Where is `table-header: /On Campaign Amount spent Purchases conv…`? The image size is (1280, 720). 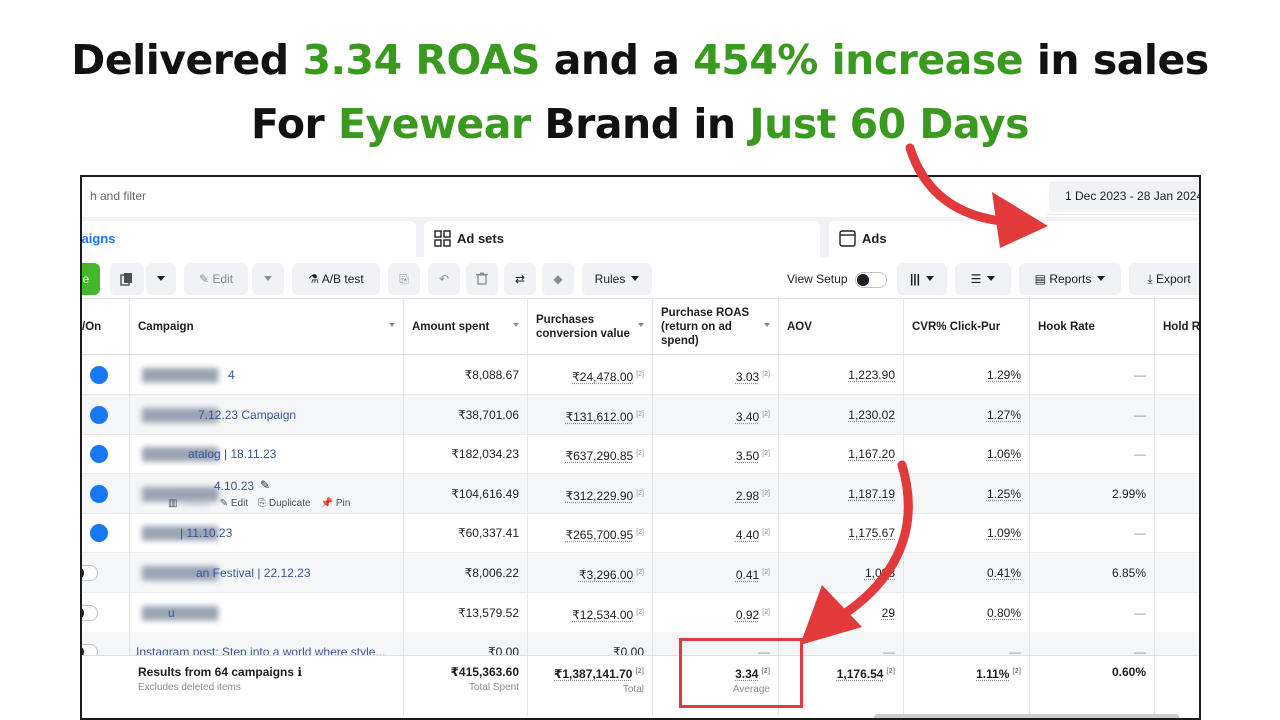
table-header: /On Campaign Amount spent Purchases conv… is located at coordinates (640, 327).